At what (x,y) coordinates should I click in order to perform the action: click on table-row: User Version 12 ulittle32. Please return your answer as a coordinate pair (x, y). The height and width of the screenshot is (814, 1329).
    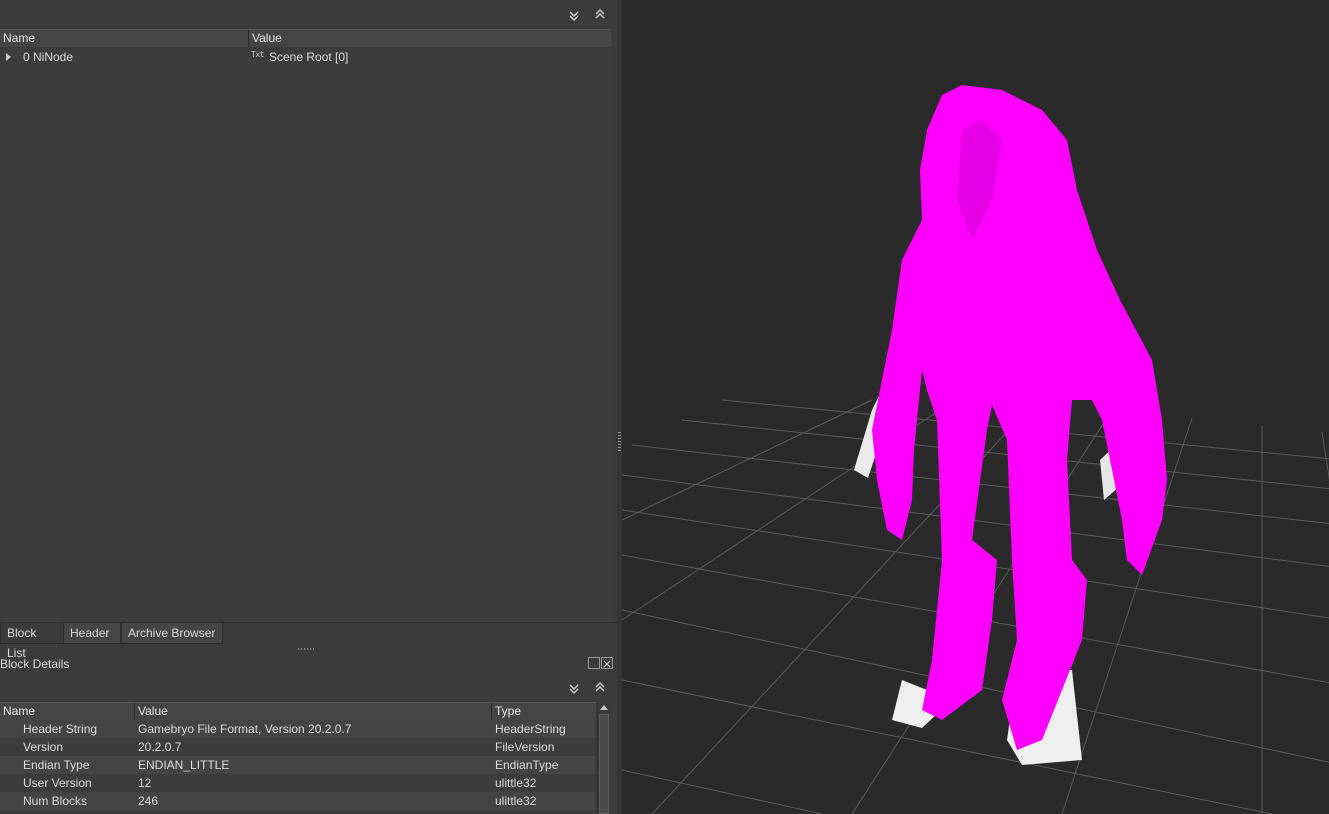
    Looking at the image, I should click on (298, 783).